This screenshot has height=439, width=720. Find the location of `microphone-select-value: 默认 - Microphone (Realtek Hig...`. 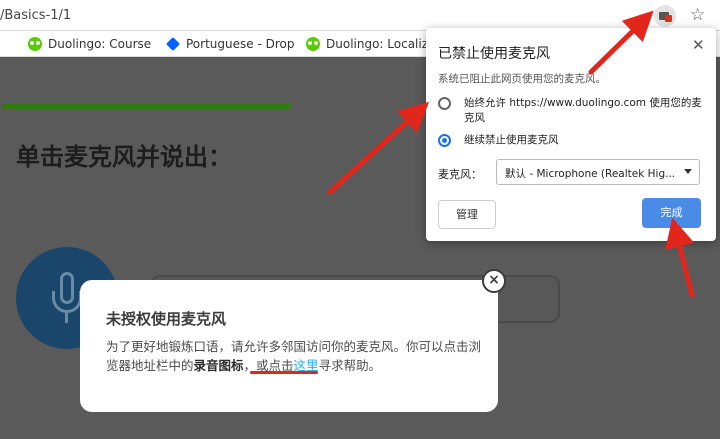

microphone-select-value: 默认 - Microphone (Realtek Hig... is located at coordinates (590, 174).